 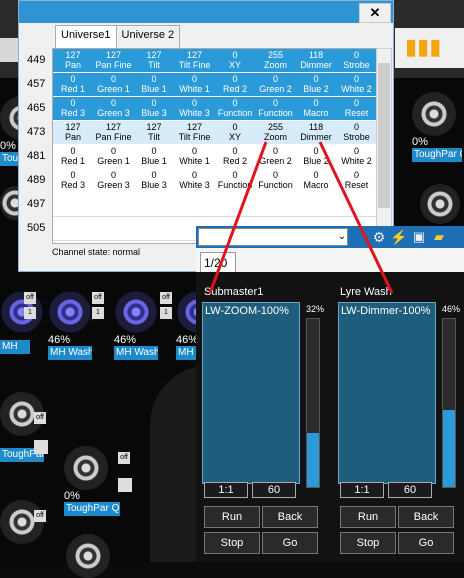 What do you see at coordinates (70, 325) in the screenshot?
I see `fixture-mh-wash-2: 46% MH Wash-` at bounding box center [70, 325].